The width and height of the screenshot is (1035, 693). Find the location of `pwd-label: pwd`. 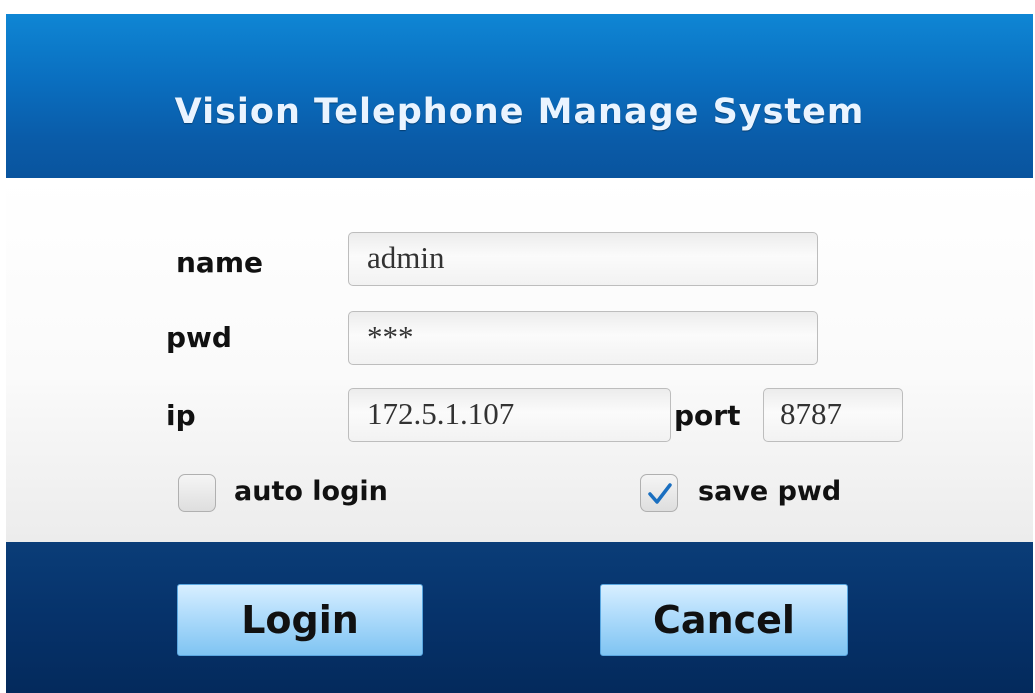

pwd-label: pwd is located at coordinates (199, 337).